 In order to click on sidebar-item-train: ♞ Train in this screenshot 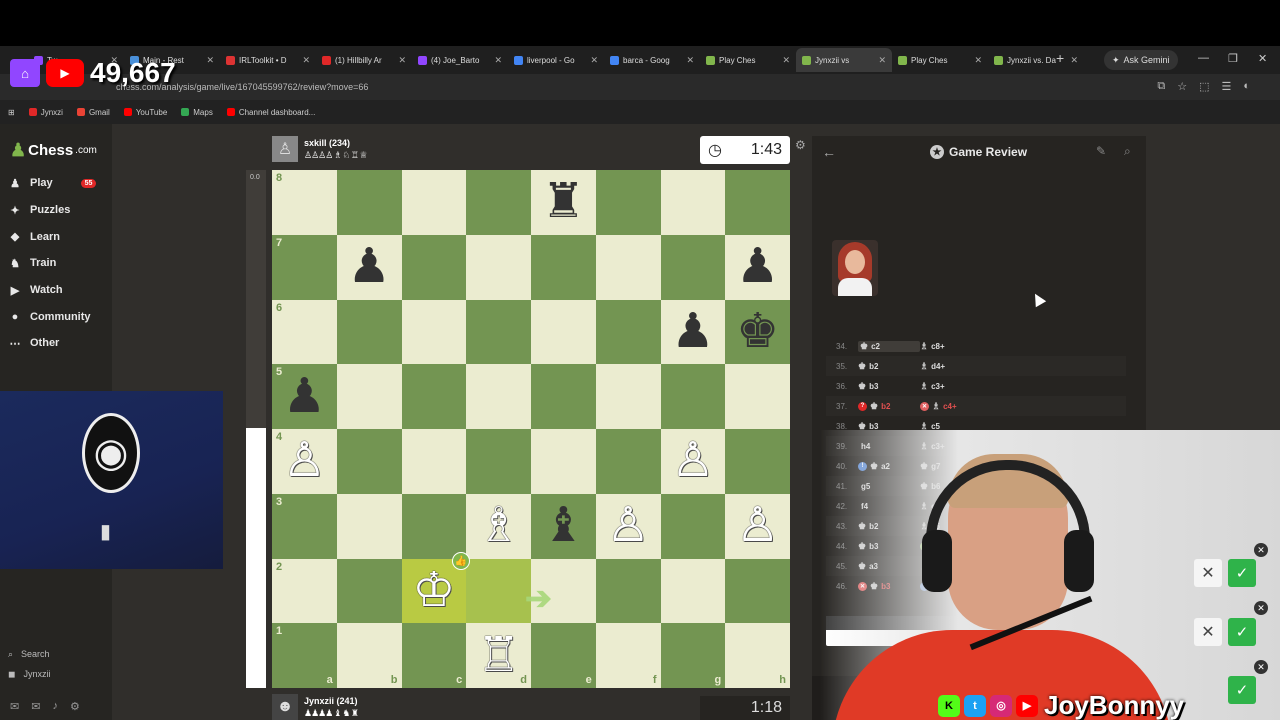, I will do `click(52, 263)`.